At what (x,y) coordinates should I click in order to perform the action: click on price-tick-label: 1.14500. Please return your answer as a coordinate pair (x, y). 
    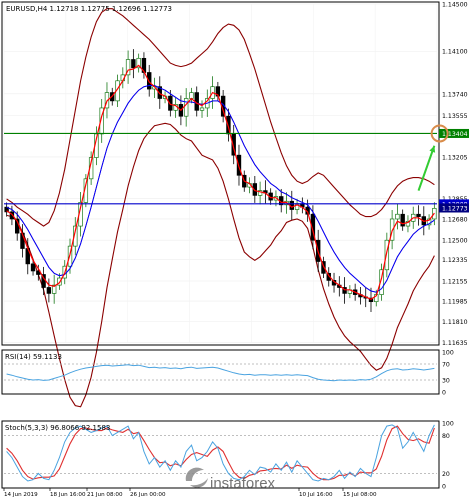
    Looking at the image, I should click on (455, 5).